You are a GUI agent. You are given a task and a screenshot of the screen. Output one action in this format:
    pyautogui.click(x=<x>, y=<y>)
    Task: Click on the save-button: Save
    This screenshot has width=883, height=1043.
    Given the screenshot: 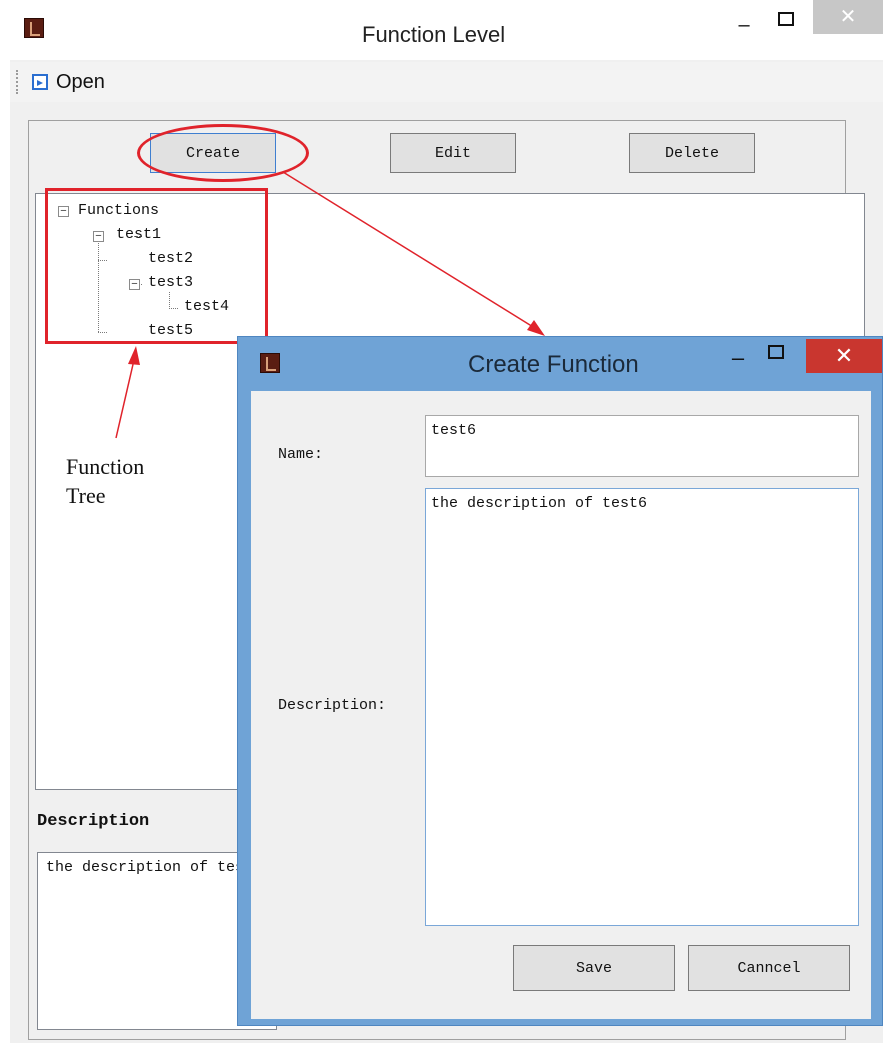 What is the action you would take?
    pyautogui.click(x=594, y=968)
    